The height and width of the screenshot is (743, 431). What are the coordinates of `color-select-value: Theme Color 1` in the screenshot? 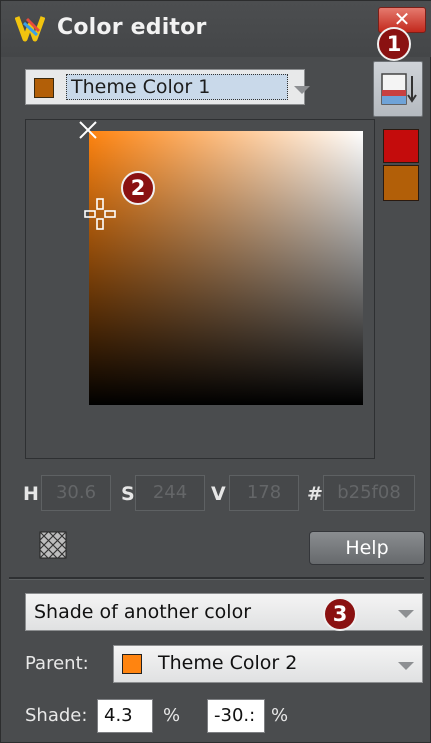 It's located at (177, 87).